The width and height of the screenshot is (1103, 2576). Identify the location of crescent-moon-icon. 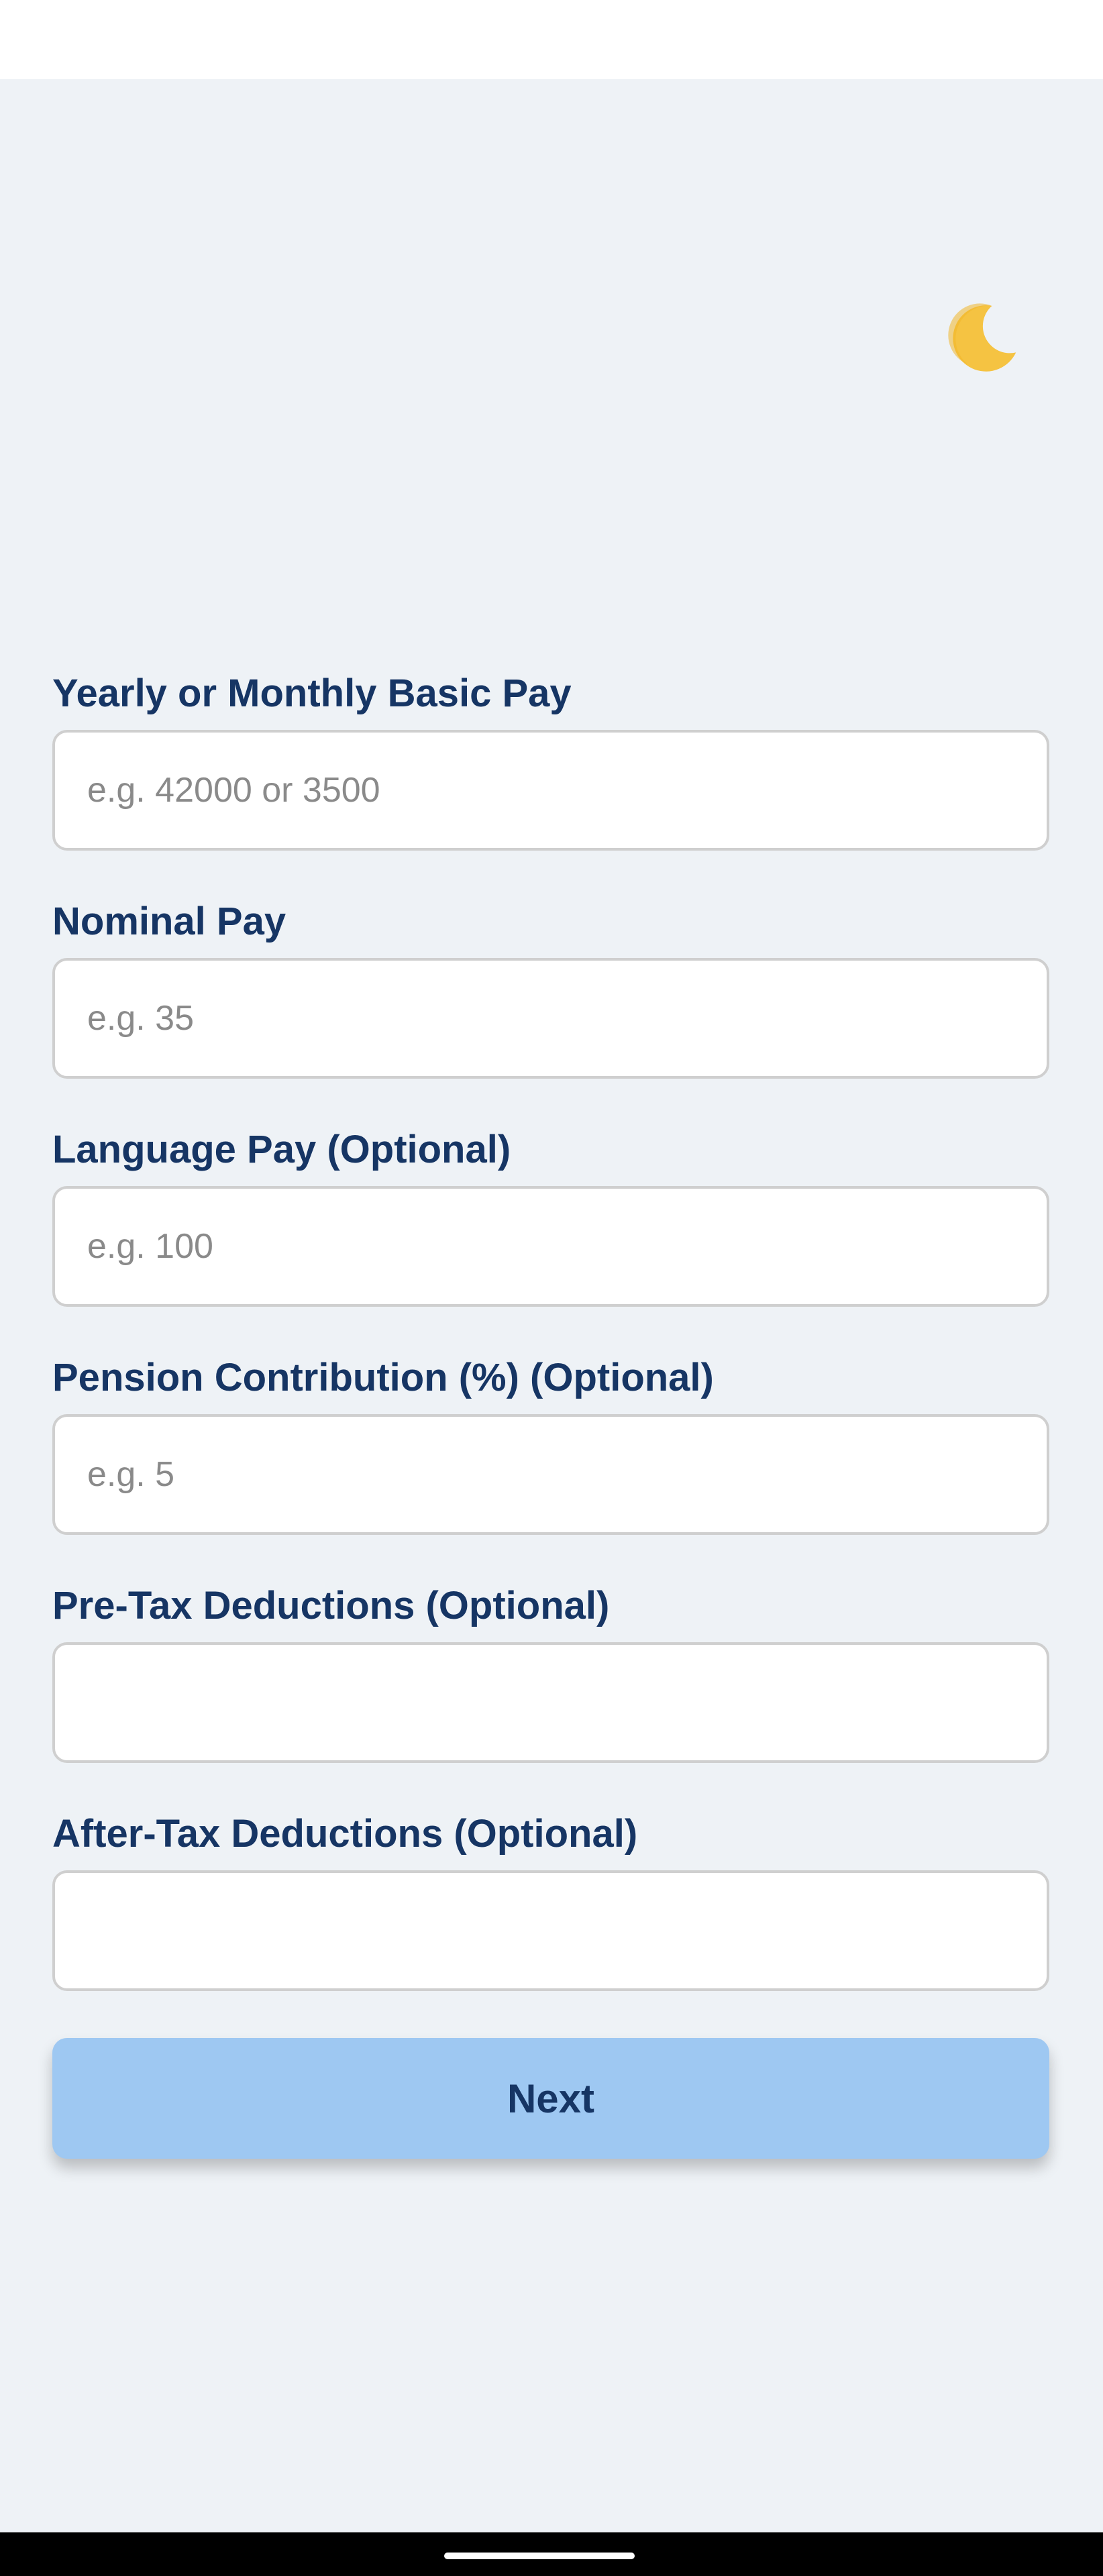
(982, 337).